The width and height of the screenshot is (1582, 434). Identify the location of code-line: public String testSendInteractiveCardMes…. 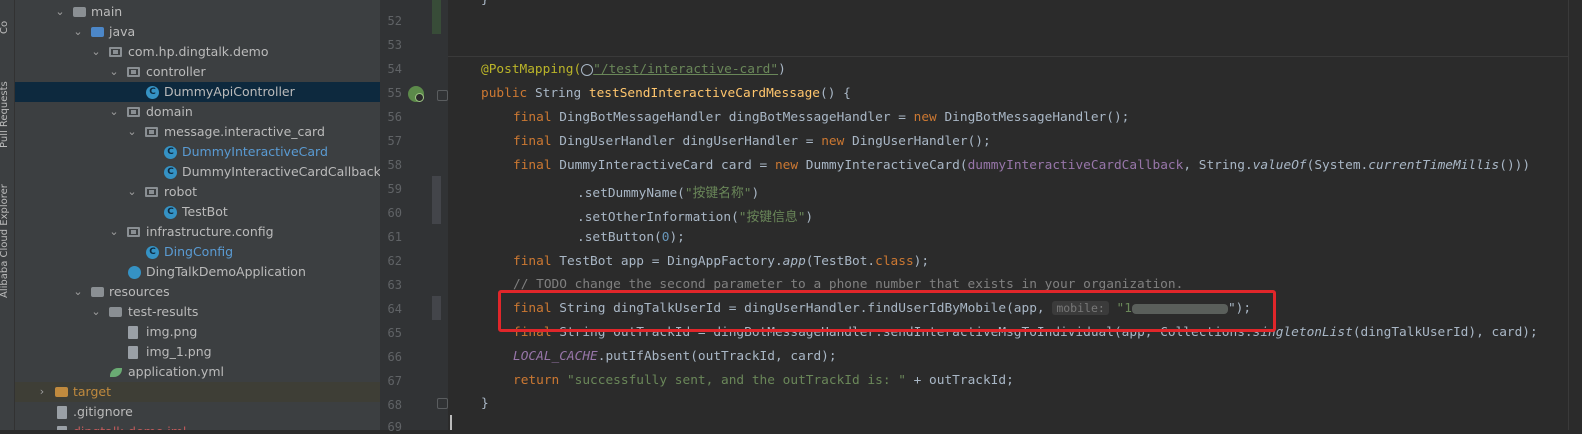
(666, 93).